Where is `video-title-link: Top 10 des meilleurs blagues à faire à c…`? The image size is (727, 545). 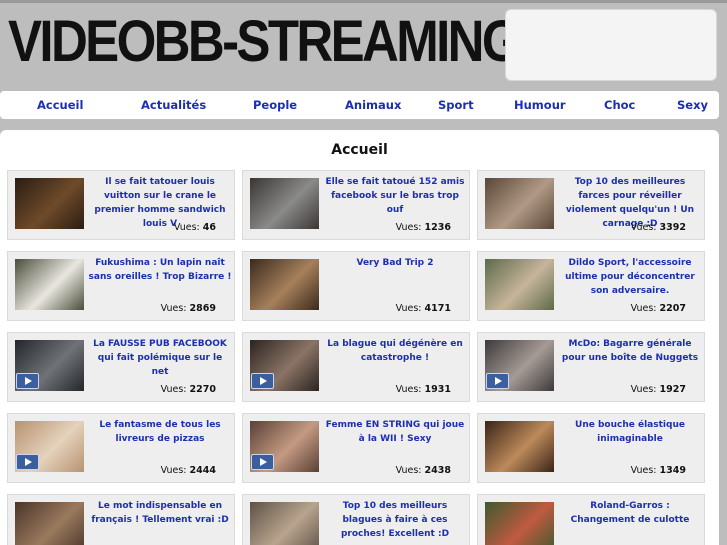 video-title-link: Top 10 des meilleurs blagues à faire à c… is located at coordinates (395, 520).